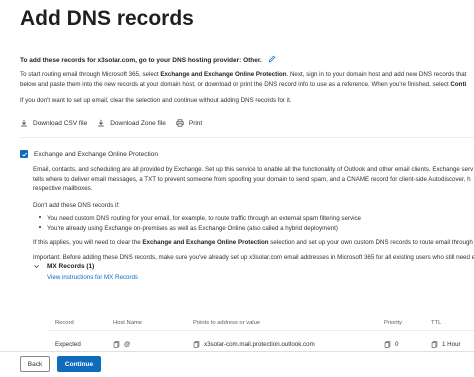  What do you see at coordinates (63, 266) in the screenshot?
I see `mx-records-header: MX Records (1)` at bounding box center [63, 266].